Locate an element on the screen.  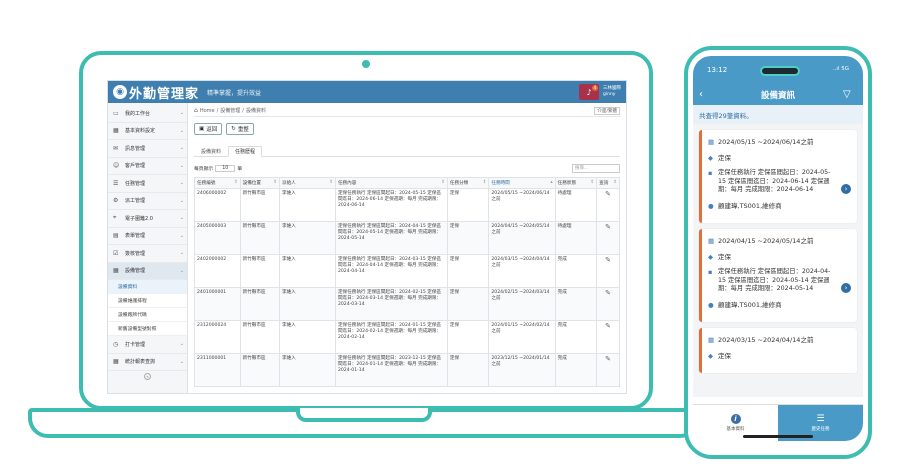
info-icon: i is located at coordinates (735, 419).